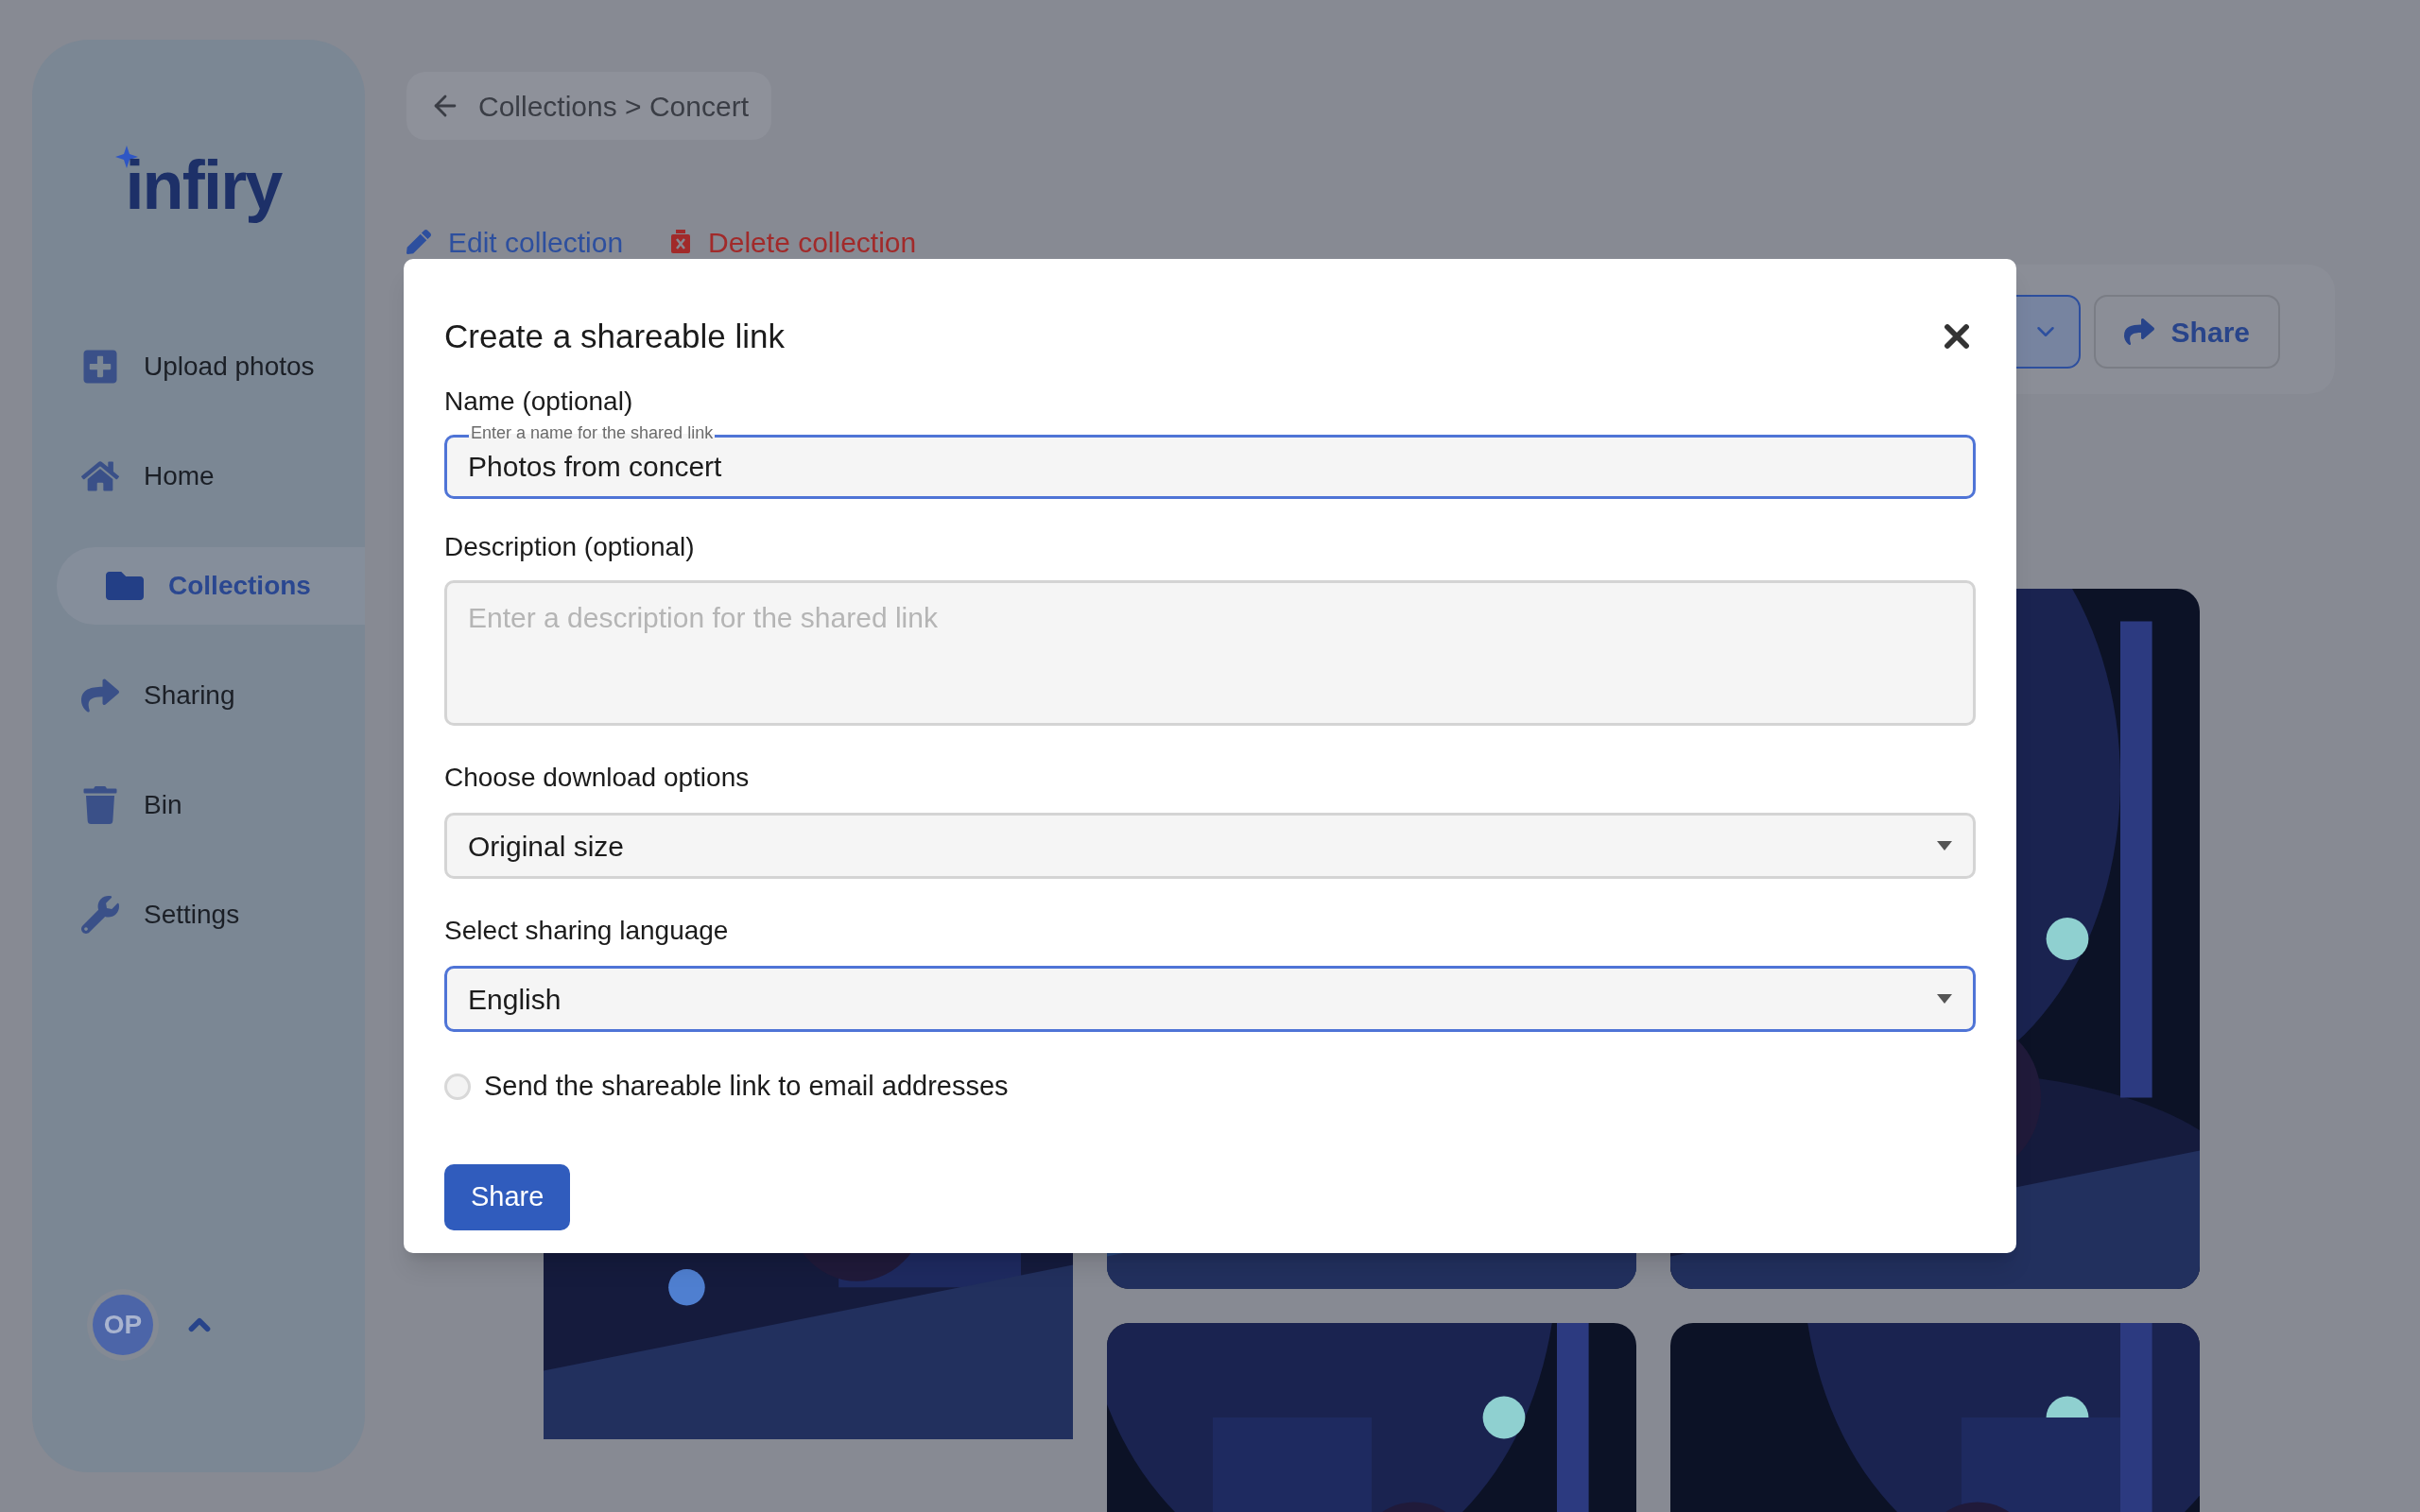  What do you see at coordinates (508, 1196) in the screenshot?
I see `share-submit-button: Share` at bounding box center [508, 1196].